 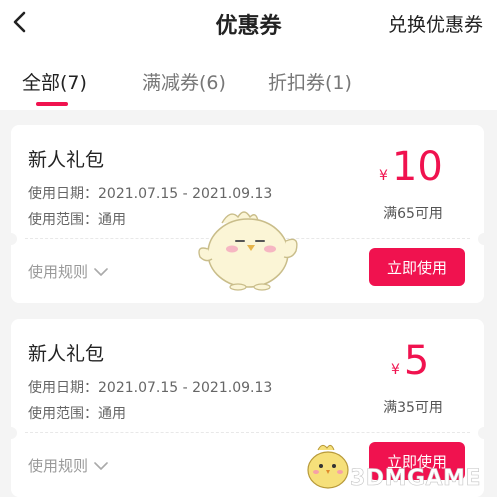 What do you see at coordinates (248, 251) in the screenshot?
I see `chick-mascot-icon` at bounding box center [248, 251].